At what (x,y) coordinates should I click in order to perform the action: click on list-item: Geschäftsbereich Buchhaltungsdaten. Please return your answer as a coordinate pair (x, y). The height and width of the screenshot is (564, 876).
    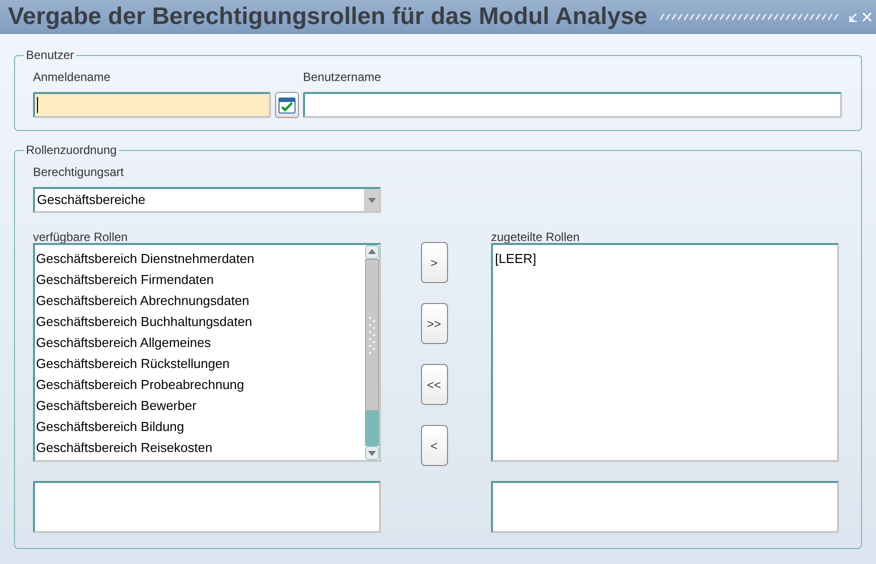
    Looking at the image, I should click on (200, 321).